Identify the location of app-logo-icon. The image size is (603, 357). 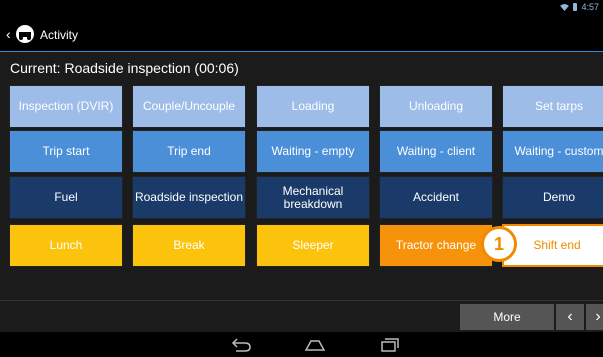
(25, 34).